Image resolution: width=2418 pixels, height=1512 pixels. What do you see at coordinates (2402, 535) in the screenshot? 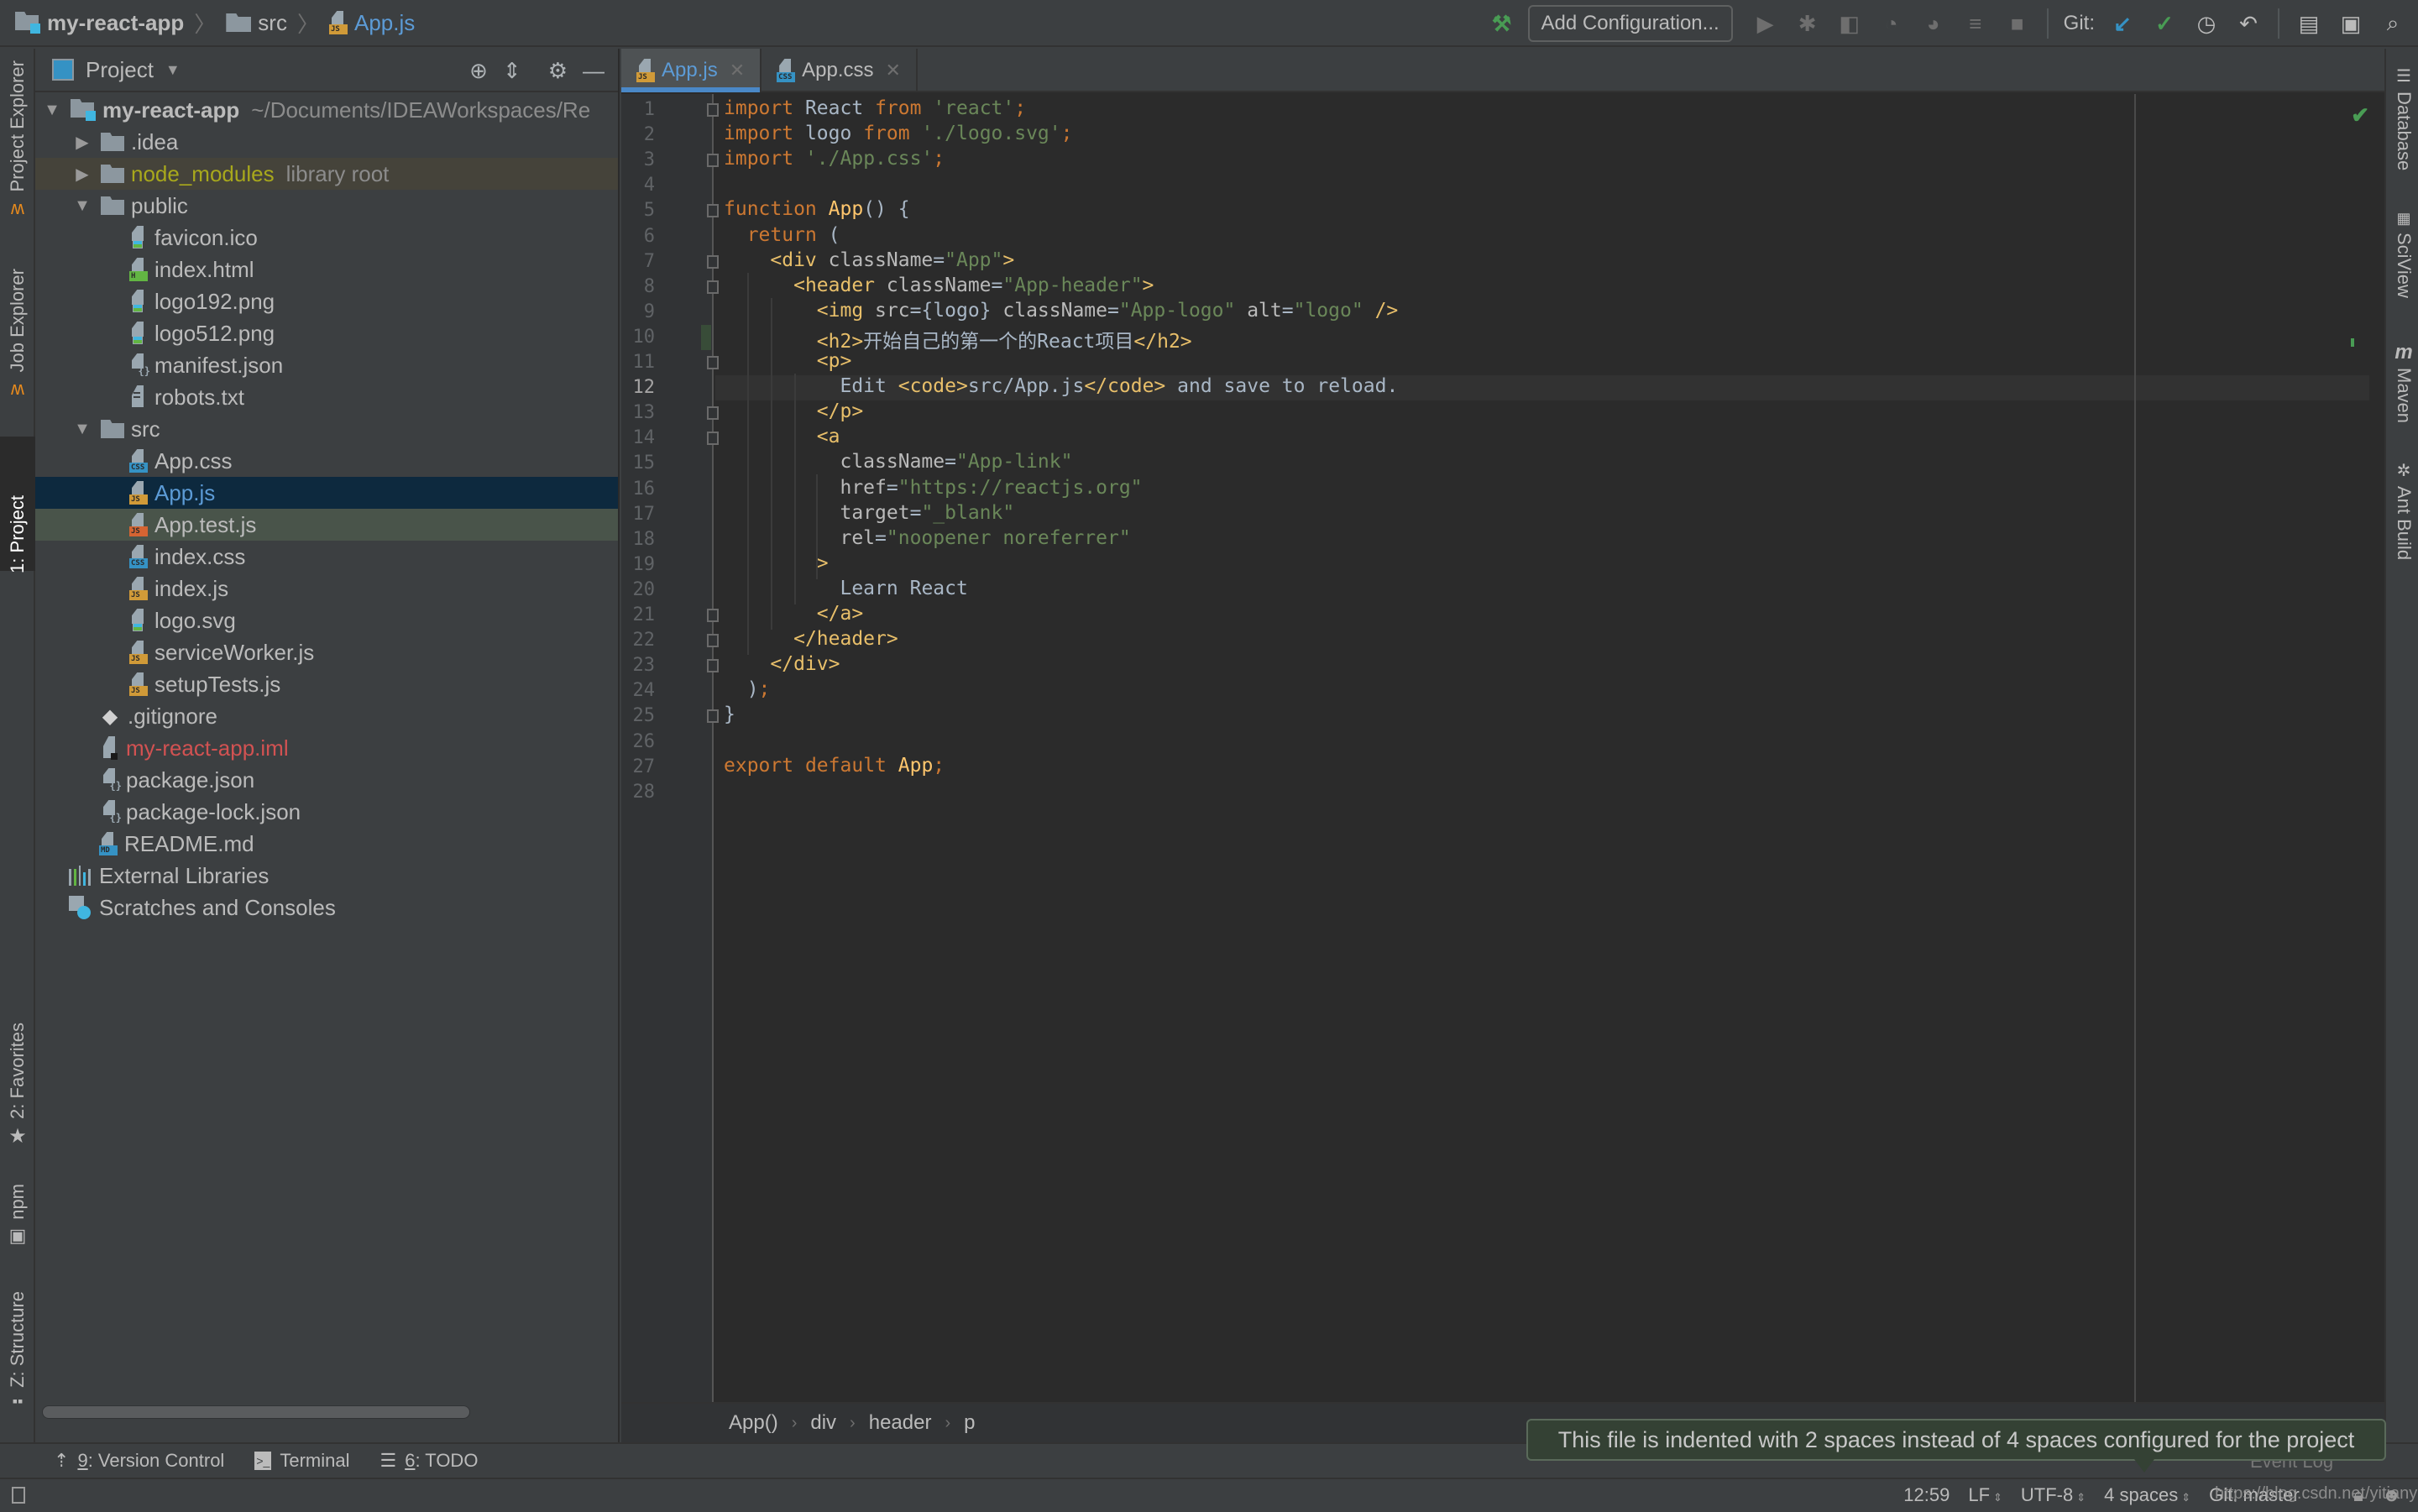
I see `tool-tab-ant-build: ✲ Ant Build` at bounding box center [2402, 535].